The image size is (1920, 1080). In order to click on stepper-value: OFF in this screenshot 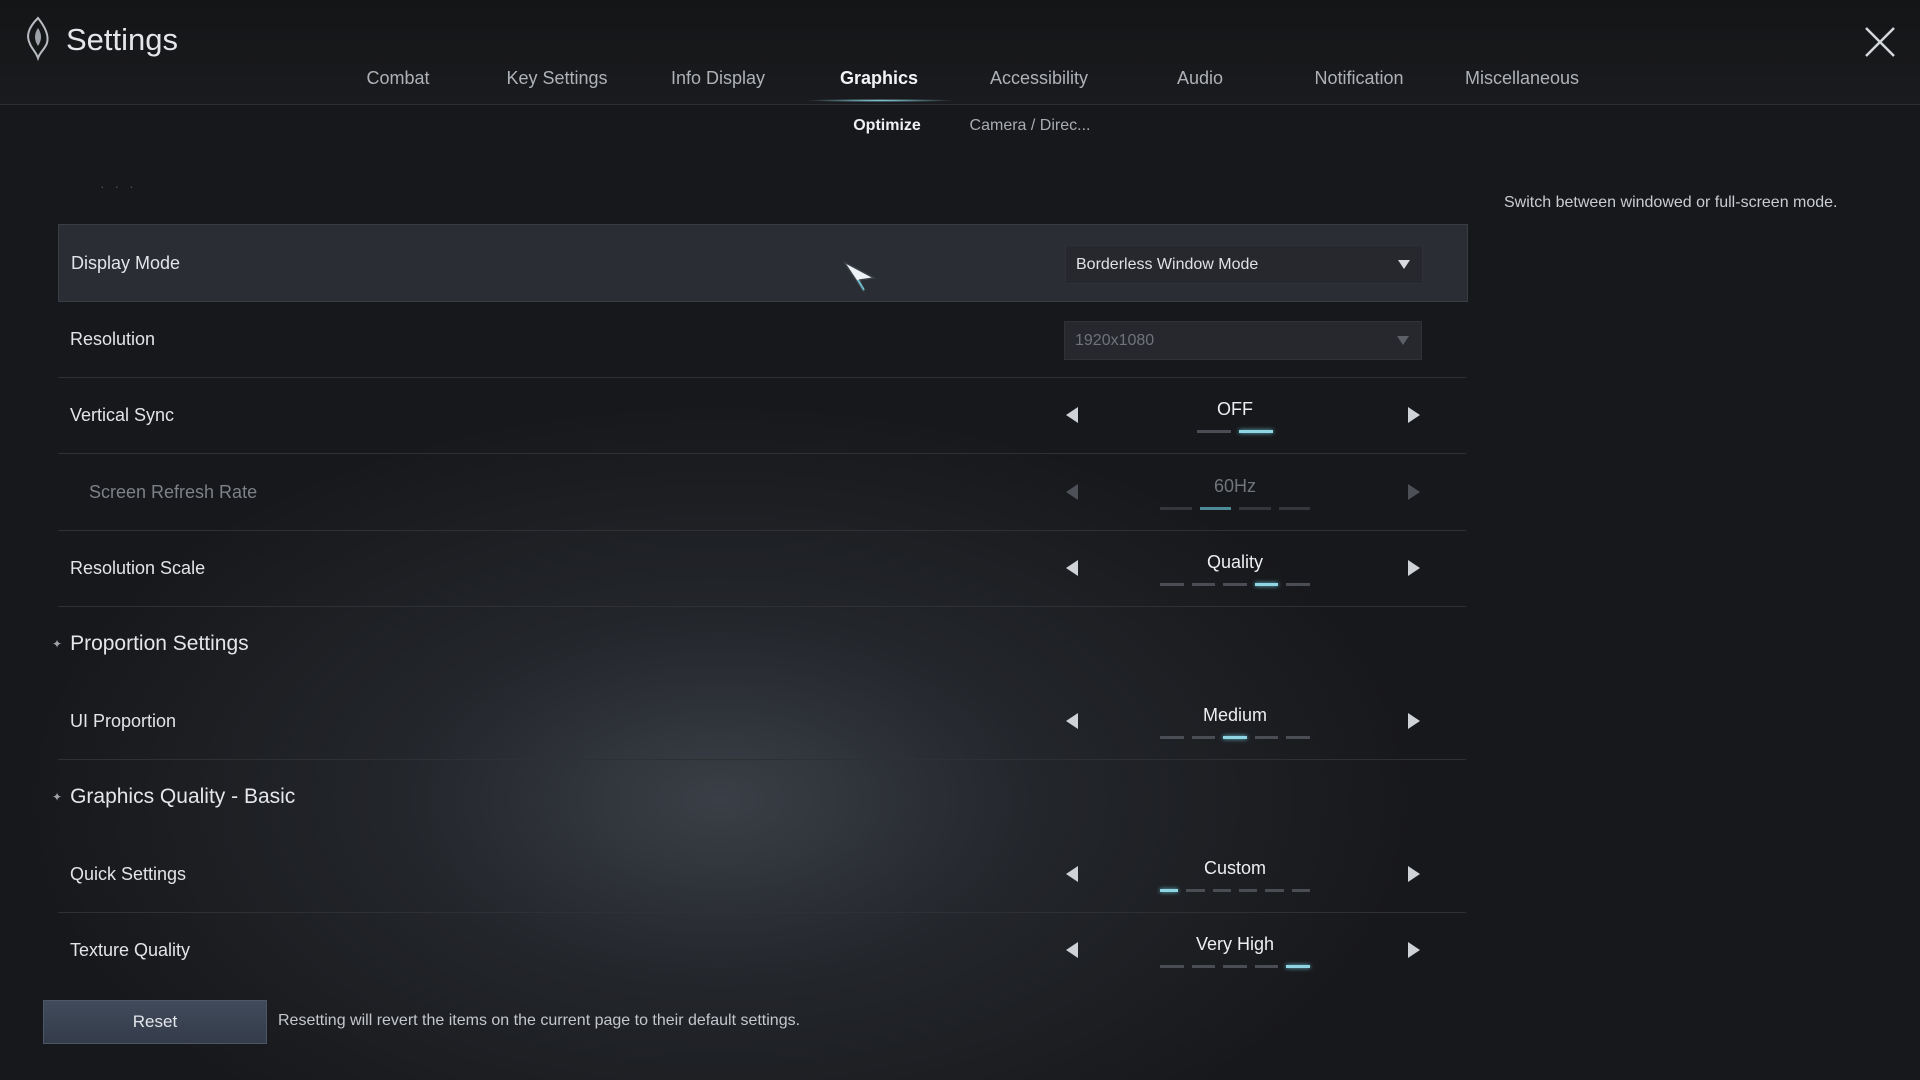, I will do `click(1235, 409)`.